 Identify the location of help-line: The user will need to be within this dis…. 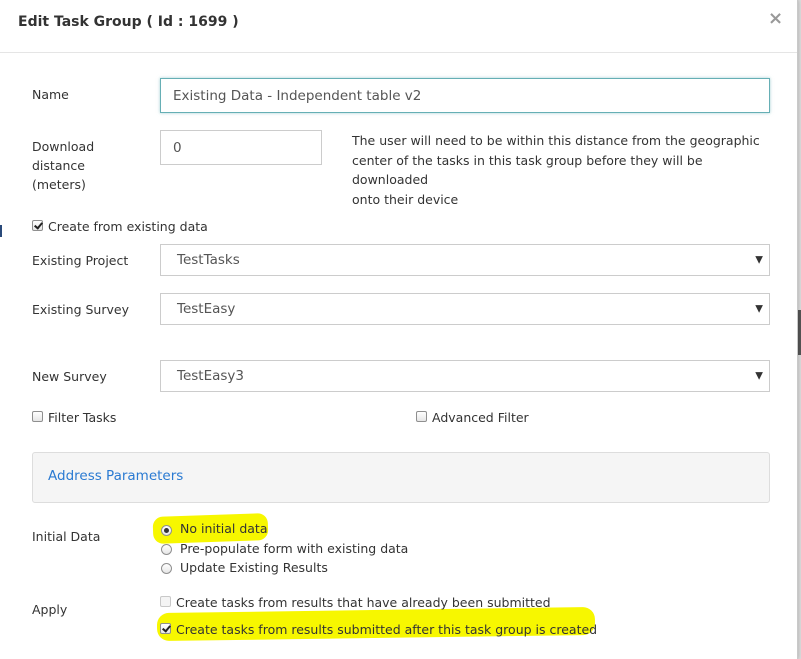
(556, 140).